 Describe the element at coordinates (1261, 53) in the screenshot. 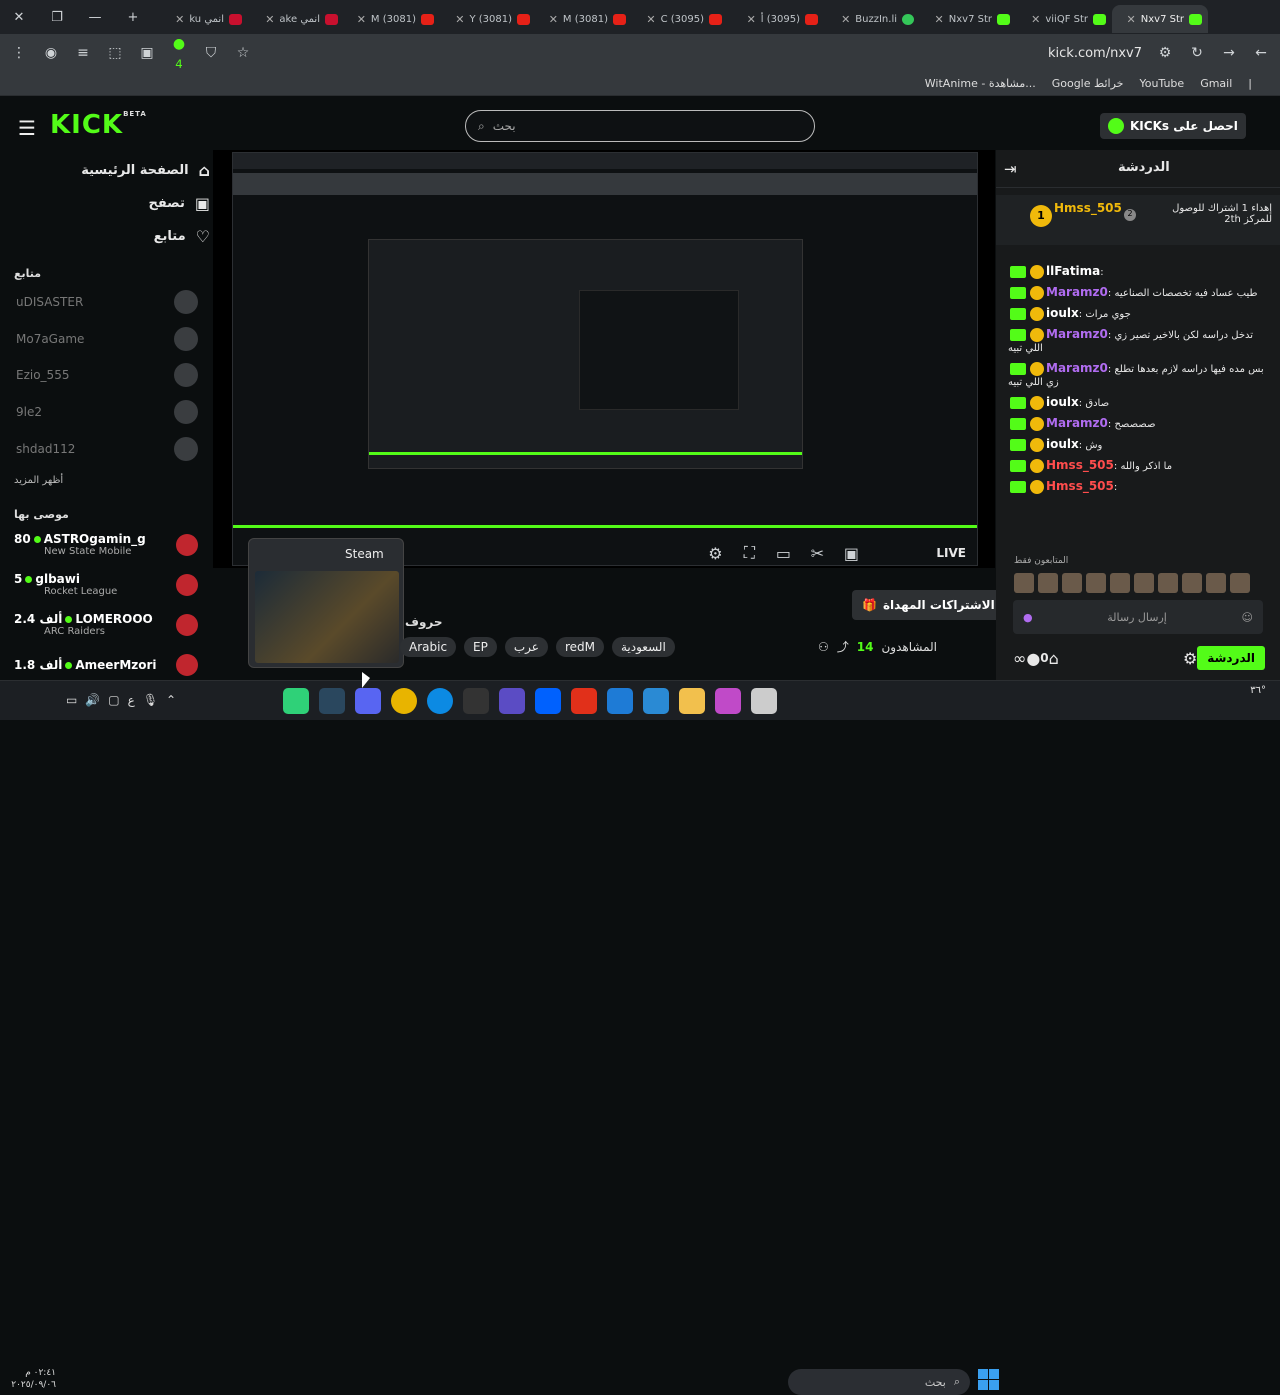

I see `back-icon: ←` at that location.